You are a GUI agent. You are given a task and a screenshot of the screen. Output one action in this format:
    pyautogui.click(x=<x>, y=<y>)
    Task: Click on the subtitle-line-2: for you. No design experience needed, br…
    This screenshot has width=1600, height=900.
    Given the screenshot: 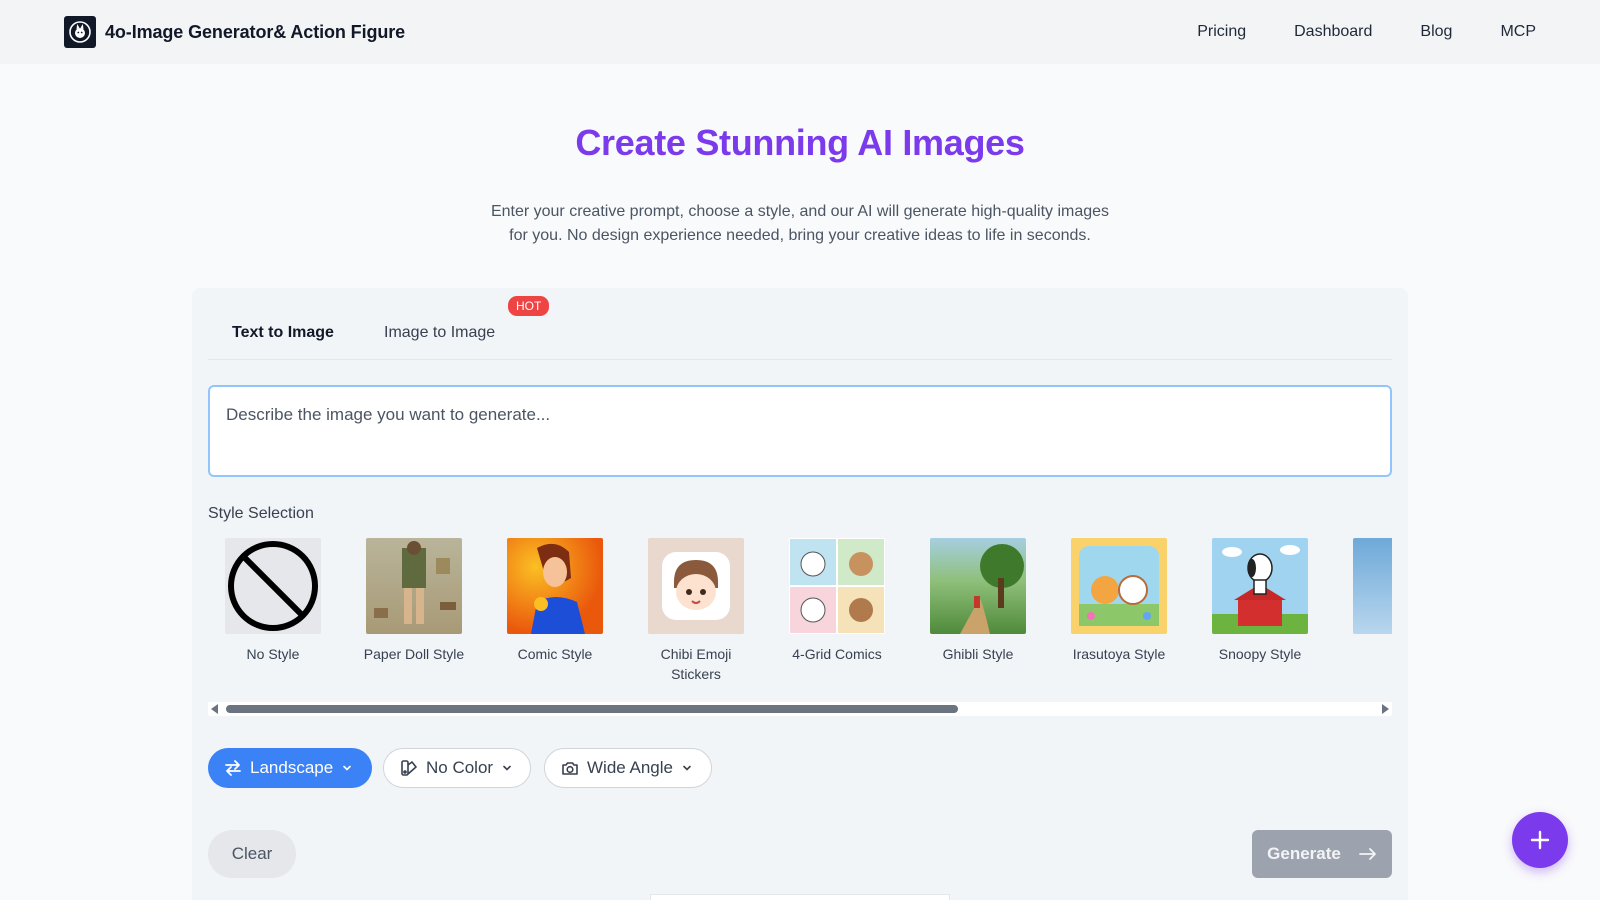 What is the action you would take?
    pyautogui.click(x=800, y=235)
    